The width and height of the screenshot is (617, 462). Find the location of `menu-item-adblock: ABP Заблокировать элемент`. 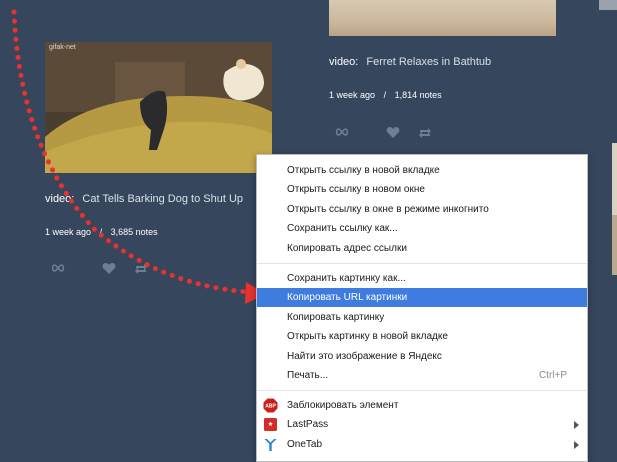

menu-item-adblock: ABP Заблокировать элемент is located at coordinates (422, 405).